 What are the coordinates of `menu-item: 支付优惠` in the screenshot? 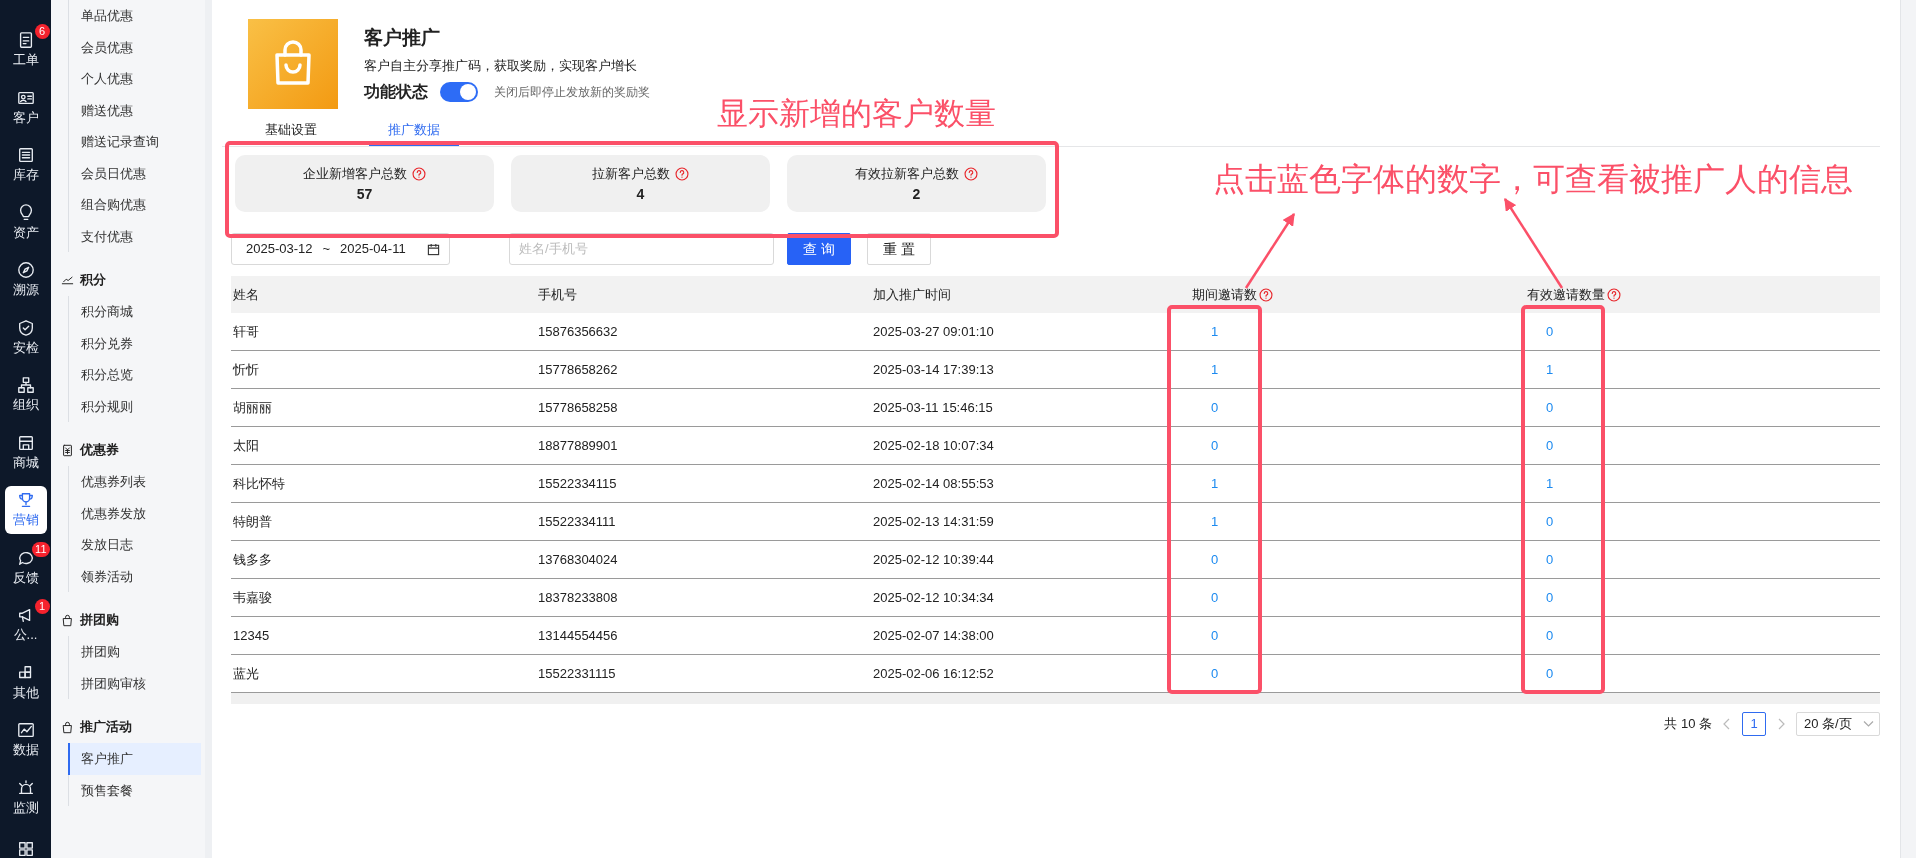 It's located at (135, 236).